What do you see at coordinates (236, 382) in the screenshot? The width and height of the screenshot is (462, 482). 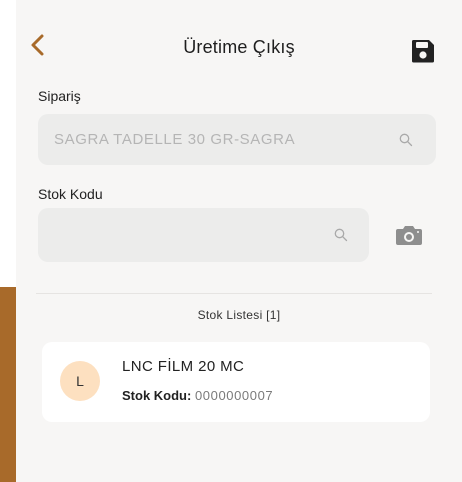 I see `list-item: L LNC FİLM 20 MC Stok Kodu: 0000000007` at bounding box center [236, 382].